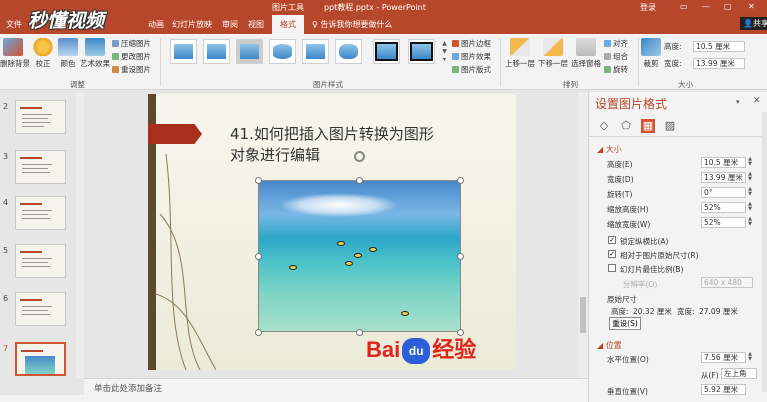 The height and width of the screenshot is (402, 767). Describe the element at coordinates (628, 359) in the screenshot. I see `horizontal-position-label: 水平位置(O)` at that location.